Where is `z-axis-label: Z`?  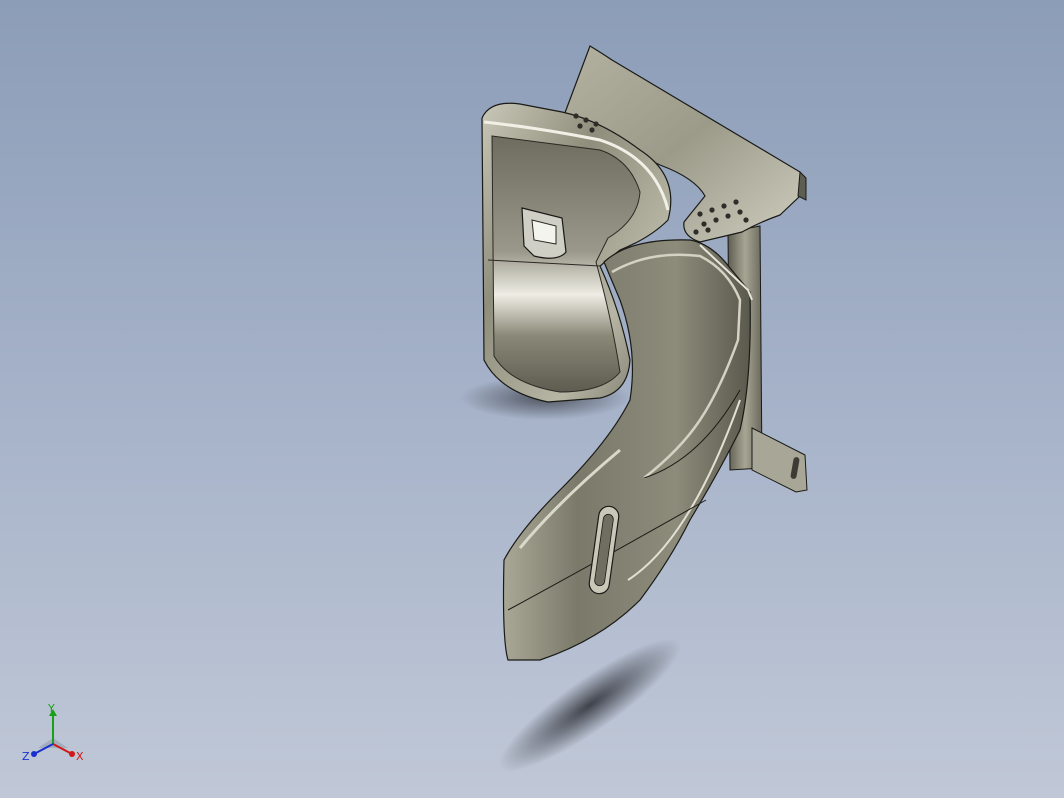
z-axis-label: Z is located at coordinates (26, 756).